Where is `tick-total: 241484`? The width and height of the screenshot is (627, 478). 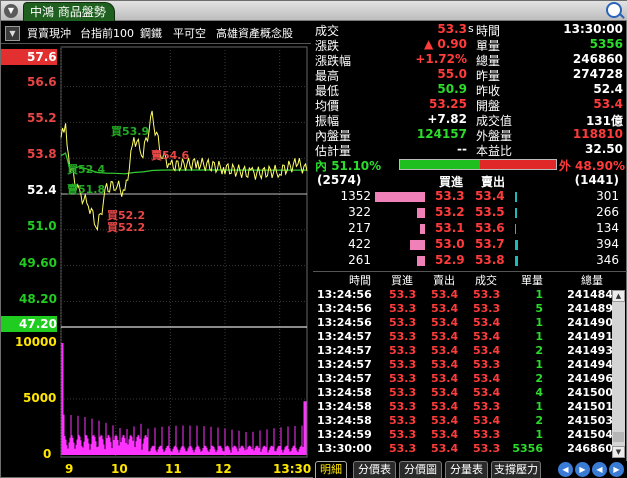
tick-total: 241484 is located at coordinates (590, 294).